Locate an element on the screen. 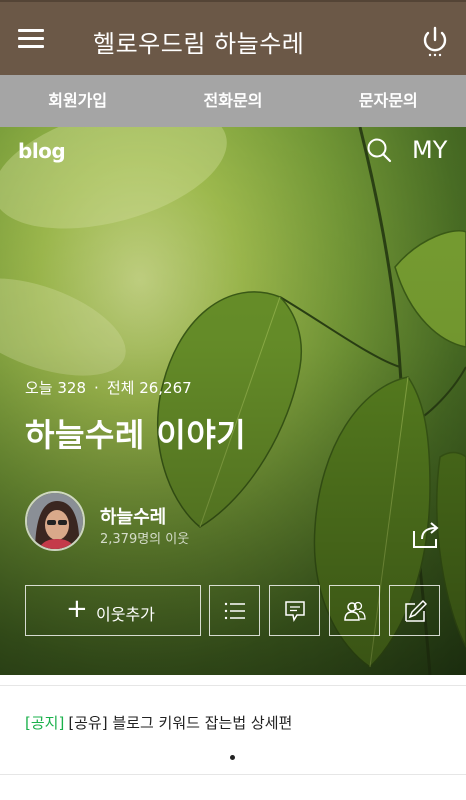 This screenshot has width=466, height=800. search-icon is located at coordinates (379, 150).